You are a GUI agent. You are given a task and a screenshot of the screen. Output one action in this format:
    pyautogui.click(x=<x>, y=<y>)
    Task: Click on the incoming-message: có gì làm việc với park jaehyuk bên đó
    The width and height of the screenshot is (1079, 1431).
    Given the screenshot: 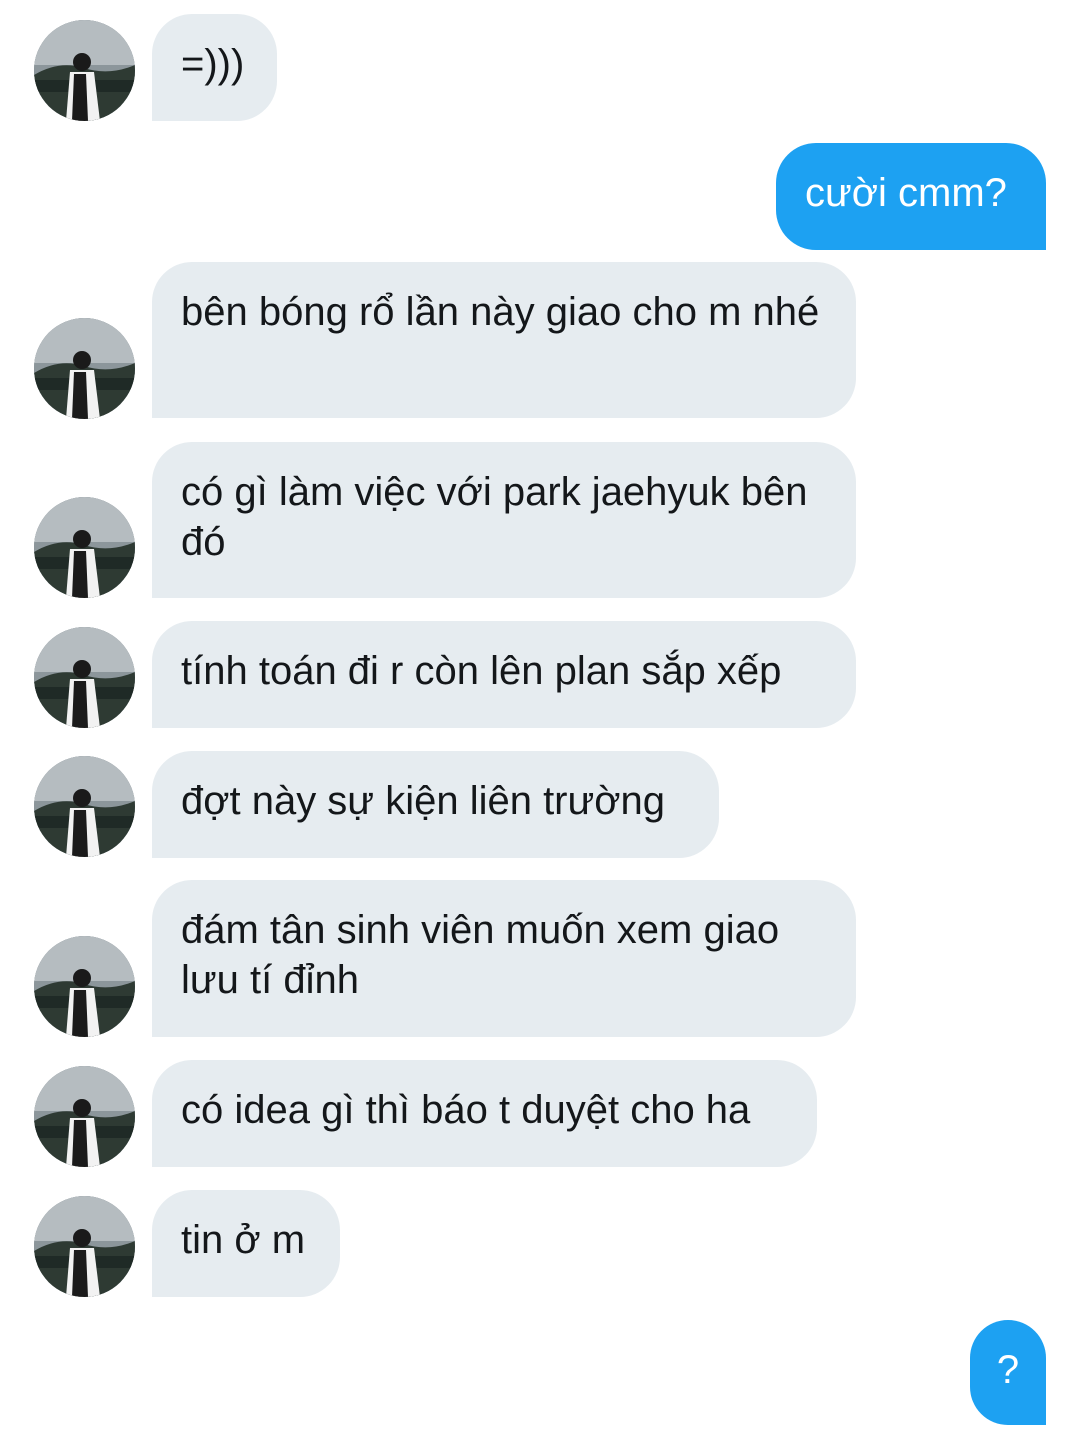 What is the action you would take?
    pyautogui.click(x=504, y=520)
    